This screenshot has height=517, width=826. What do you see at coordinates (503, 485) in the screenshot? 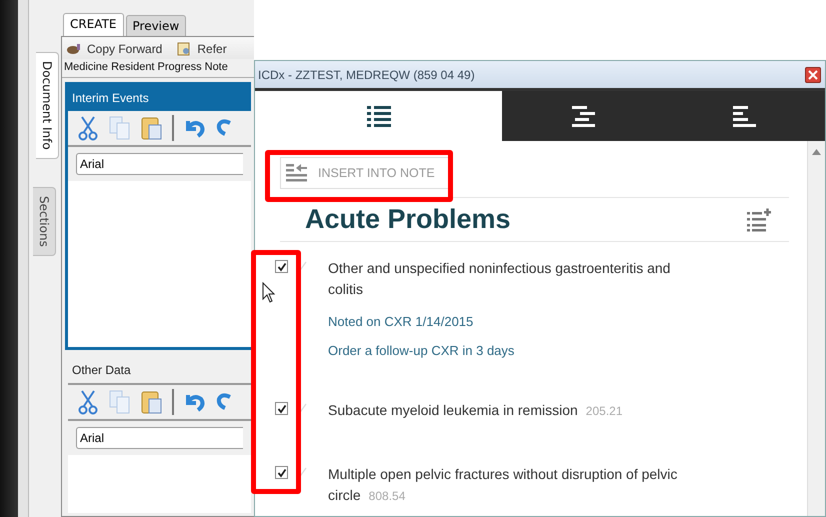
I see `problem-text: Multiple open pelvic fractures without disruption of pelvic circle 808.54` at bounding box center [503, 485].